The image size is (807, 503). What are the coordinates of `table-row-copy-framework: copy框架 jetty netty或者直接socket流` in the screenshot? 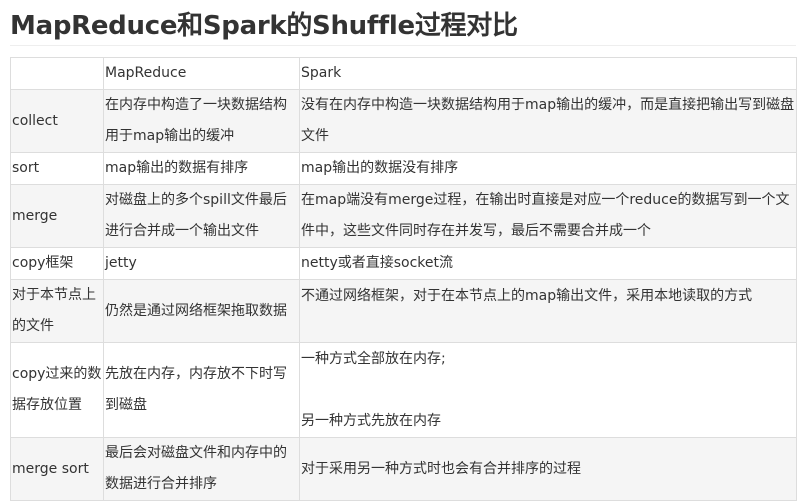 It's located at (403, 263).